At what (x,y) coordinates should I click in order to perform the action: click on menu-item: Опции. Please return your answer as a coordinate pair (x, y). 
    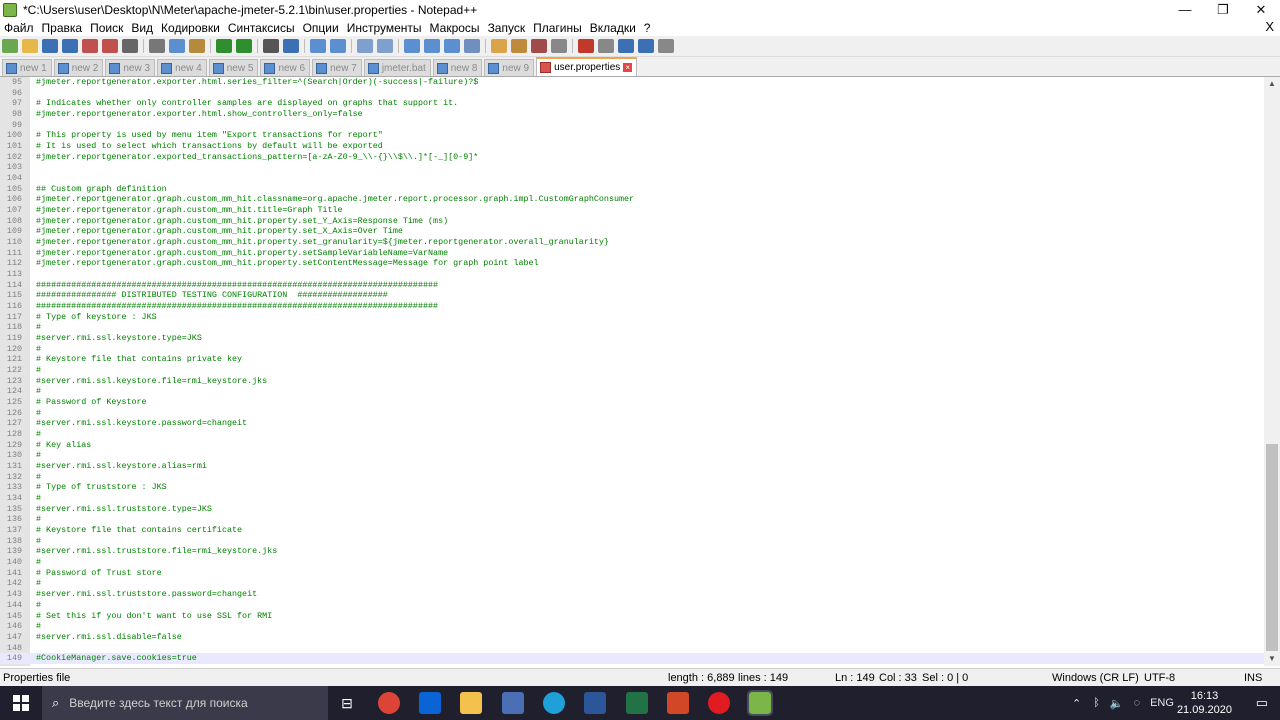
    Looking at the image, I should click on (321, 28).